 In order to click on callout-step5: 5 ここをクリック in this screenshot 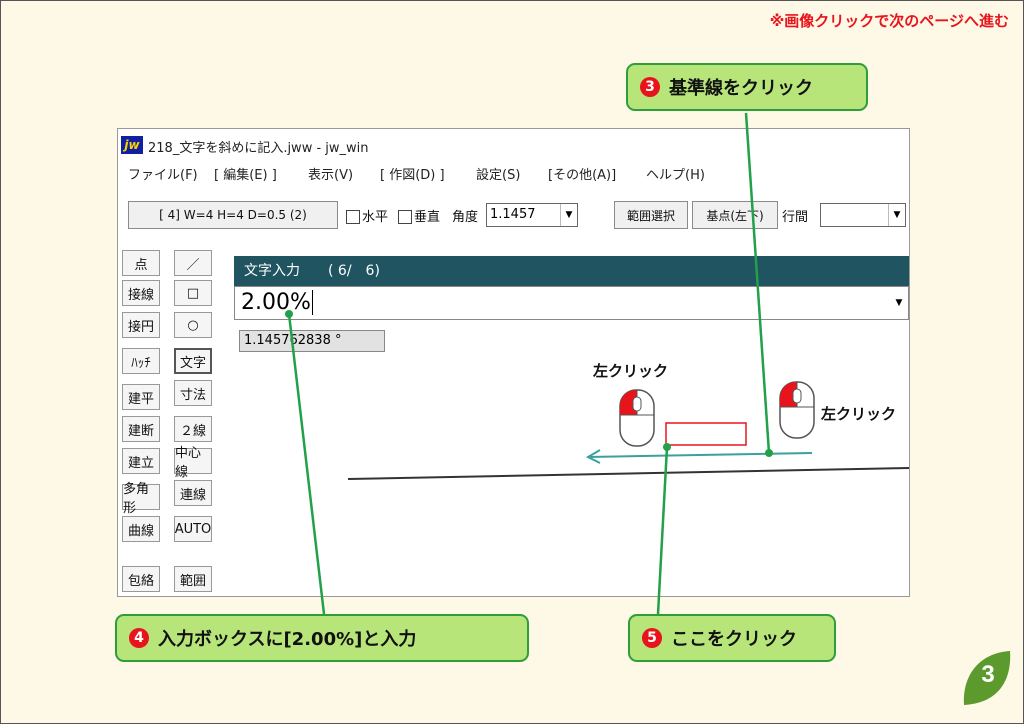, I will do `click(732, 638)`.